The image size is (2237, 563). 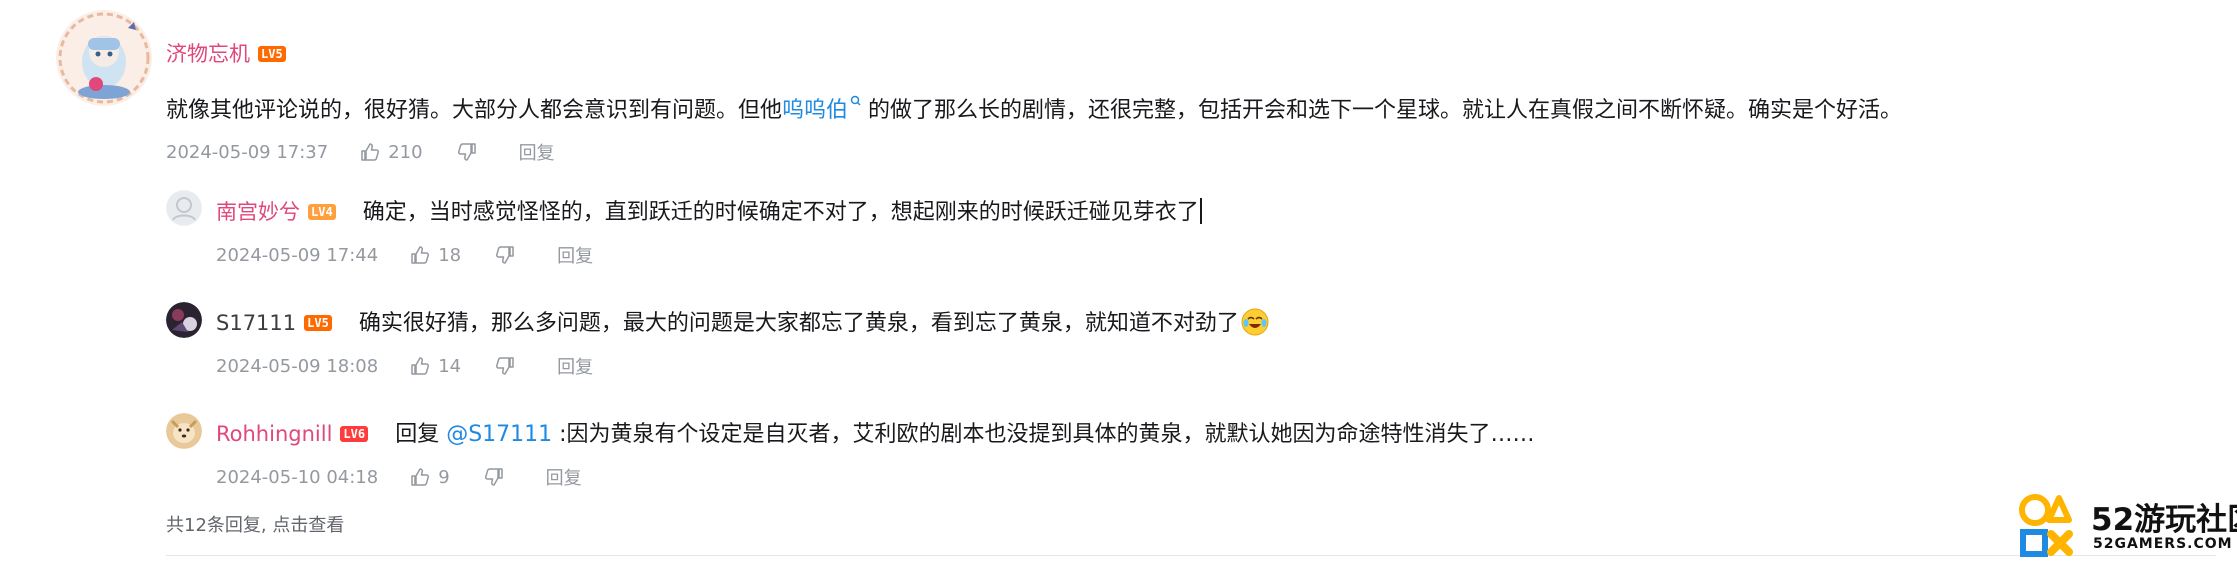 What do you see at coordinates (855, 100) in the screenshot?
I see `search-icon` at bounding box center [855, 100].